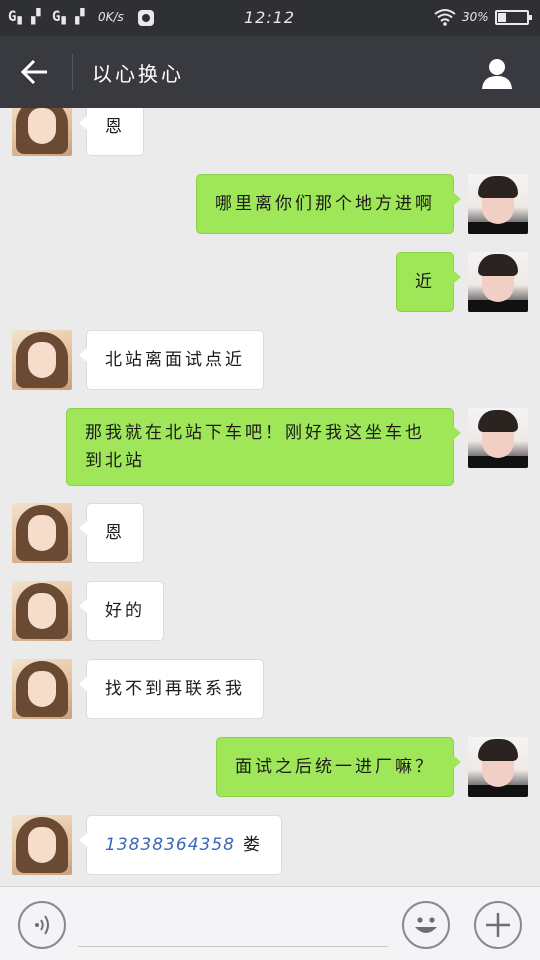 The image size is (540, 960). I want to click on wifi-icon, so click(445, 17).